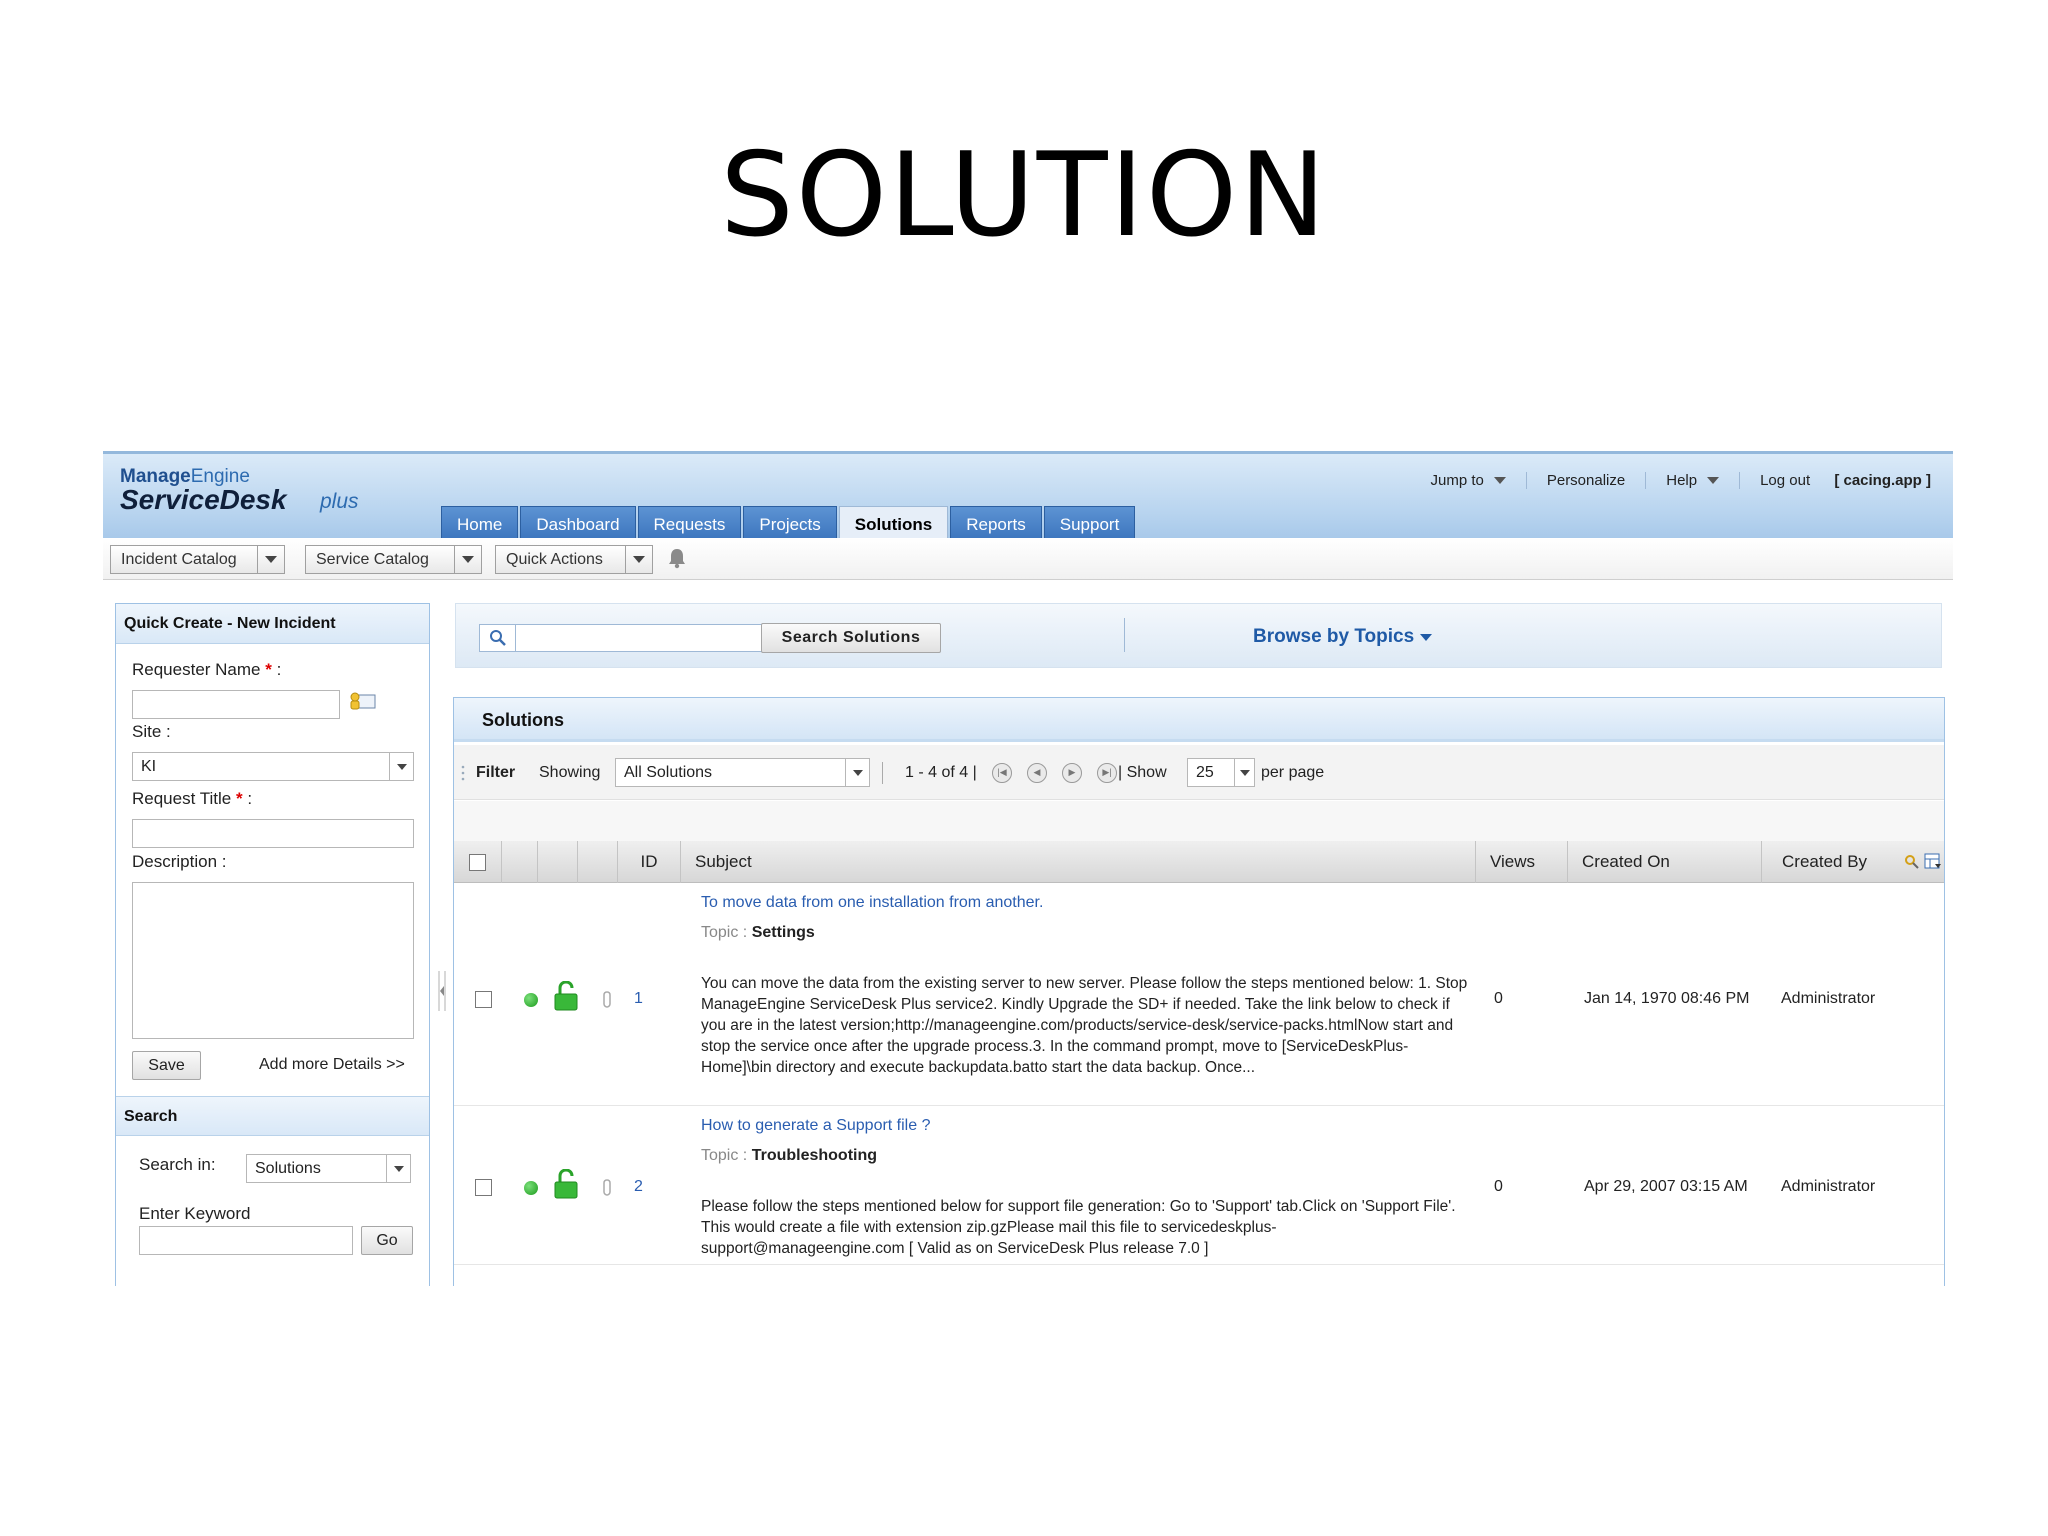  Describe the element at coordinates (1072, 772) in the screenshot. I see `pagination-next-icon: ▶` at that location.